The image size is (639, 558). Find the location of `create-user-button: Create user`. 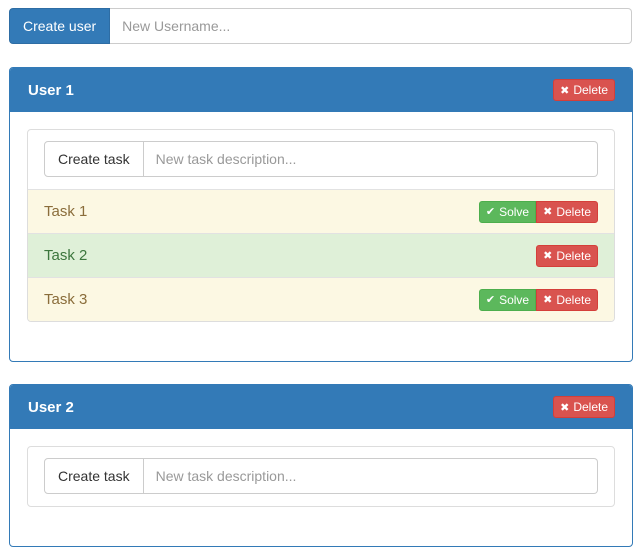

create-user-button: Create user is located at coordinates (60, 26).